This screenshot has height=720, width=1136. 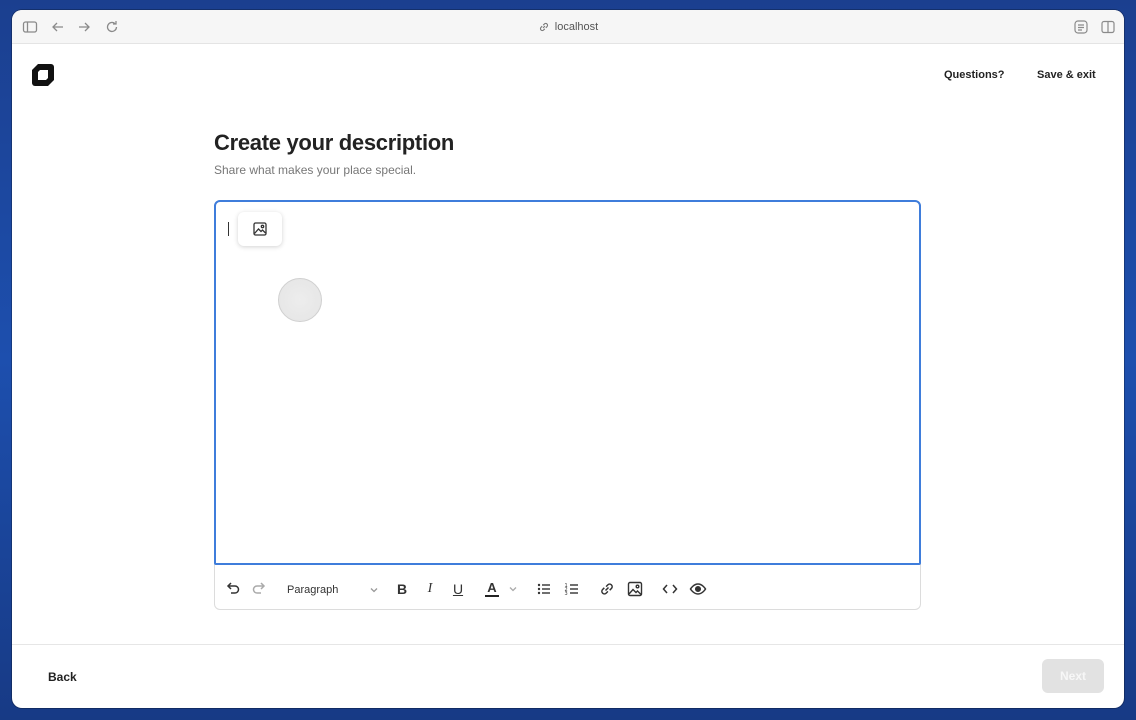 I want to click on bold-button: B, so click(x=402, y=589).